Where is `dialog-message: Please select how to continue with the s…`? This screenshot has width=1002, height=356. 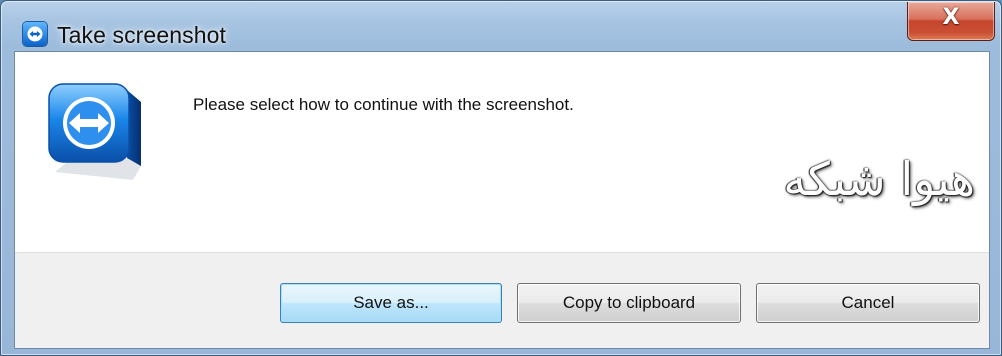
dialog-message: Please select how to continue with the s… is located at coordinates (383, 104).